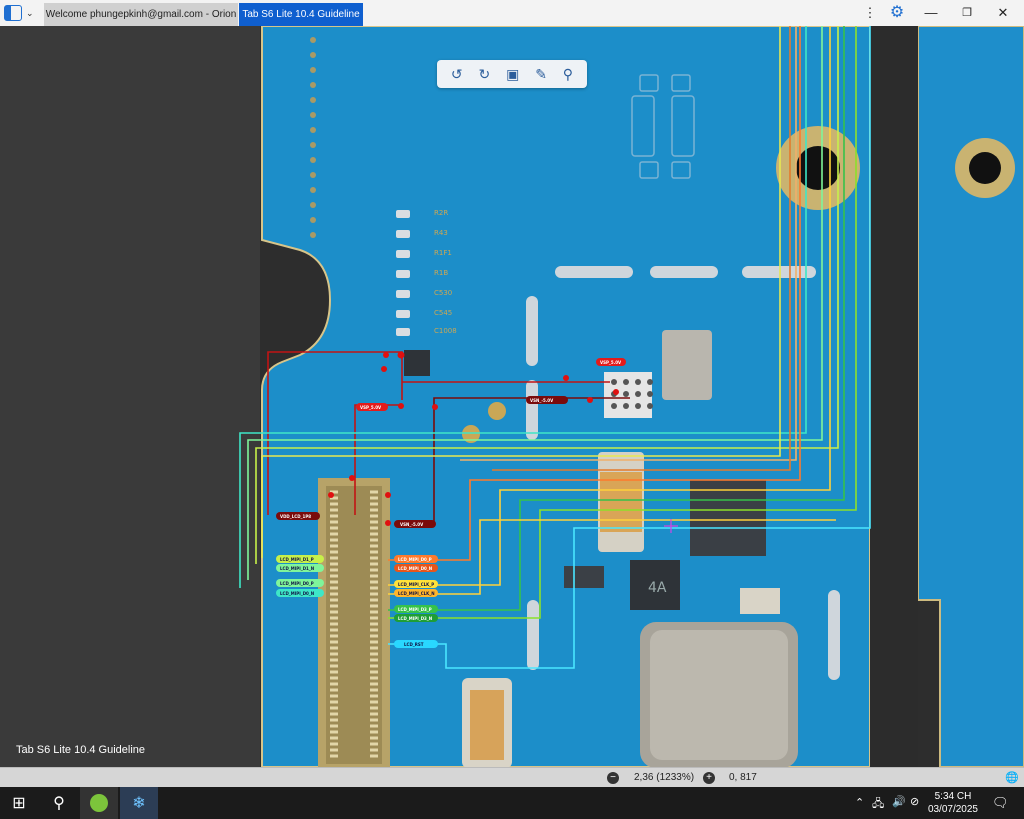  What do you see at coordinates (457, 74) in the screenshot?
I see `rotate-left-icon: ↺` at bounding box center [457, 74].